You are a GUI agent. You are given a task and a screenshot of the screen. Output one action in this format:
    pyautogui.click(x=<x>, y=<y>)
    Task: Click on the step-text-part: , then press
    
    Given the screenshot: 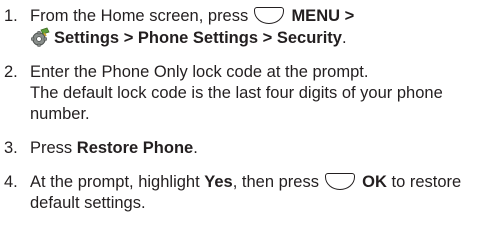 What is the action you would take?
    pyautogui.click(x=275, y=182)
    